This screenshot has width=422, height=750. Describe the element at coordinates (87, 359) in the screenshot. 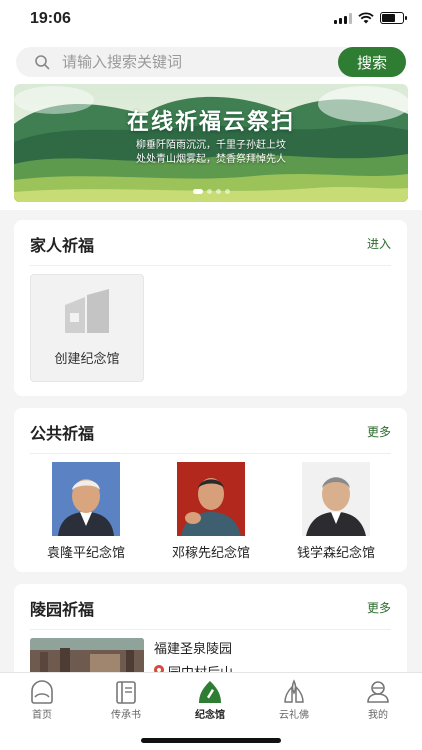

I see `create-memorial-label: 创建纪念馆` at that location.